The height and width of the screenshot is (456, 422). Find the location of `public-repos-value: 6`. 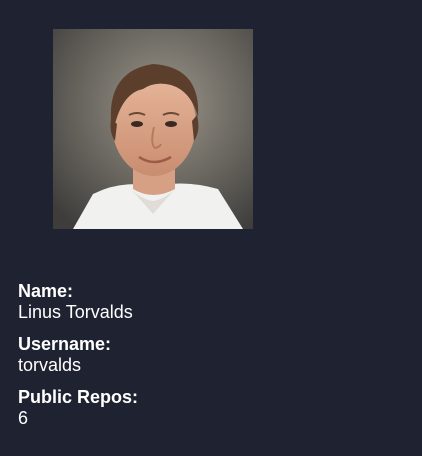

public-repos-value: 6 is located at coordinates (23, 418).